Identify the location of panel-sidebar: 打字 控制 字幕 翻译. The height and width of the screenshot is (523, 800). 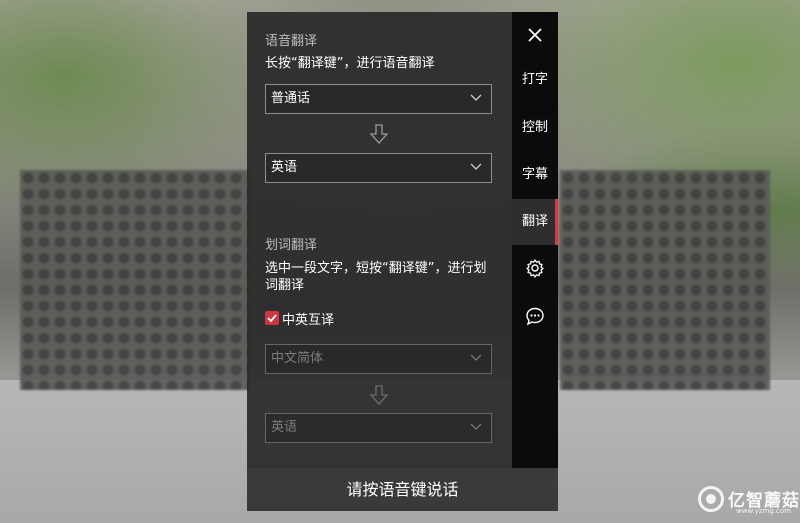
(535, 240).